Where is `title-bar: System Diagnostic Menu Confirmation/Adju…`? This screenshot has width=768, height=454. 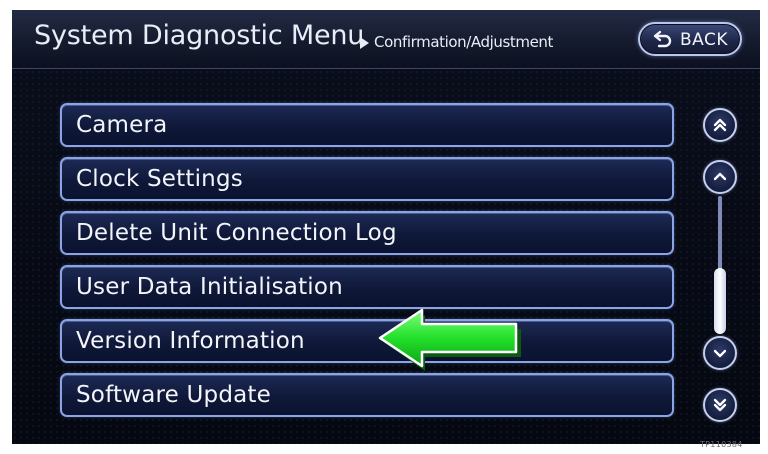
title-bar: System Diagnostic Menu Confirmation/Adju… is located at coordinates (386, 39).